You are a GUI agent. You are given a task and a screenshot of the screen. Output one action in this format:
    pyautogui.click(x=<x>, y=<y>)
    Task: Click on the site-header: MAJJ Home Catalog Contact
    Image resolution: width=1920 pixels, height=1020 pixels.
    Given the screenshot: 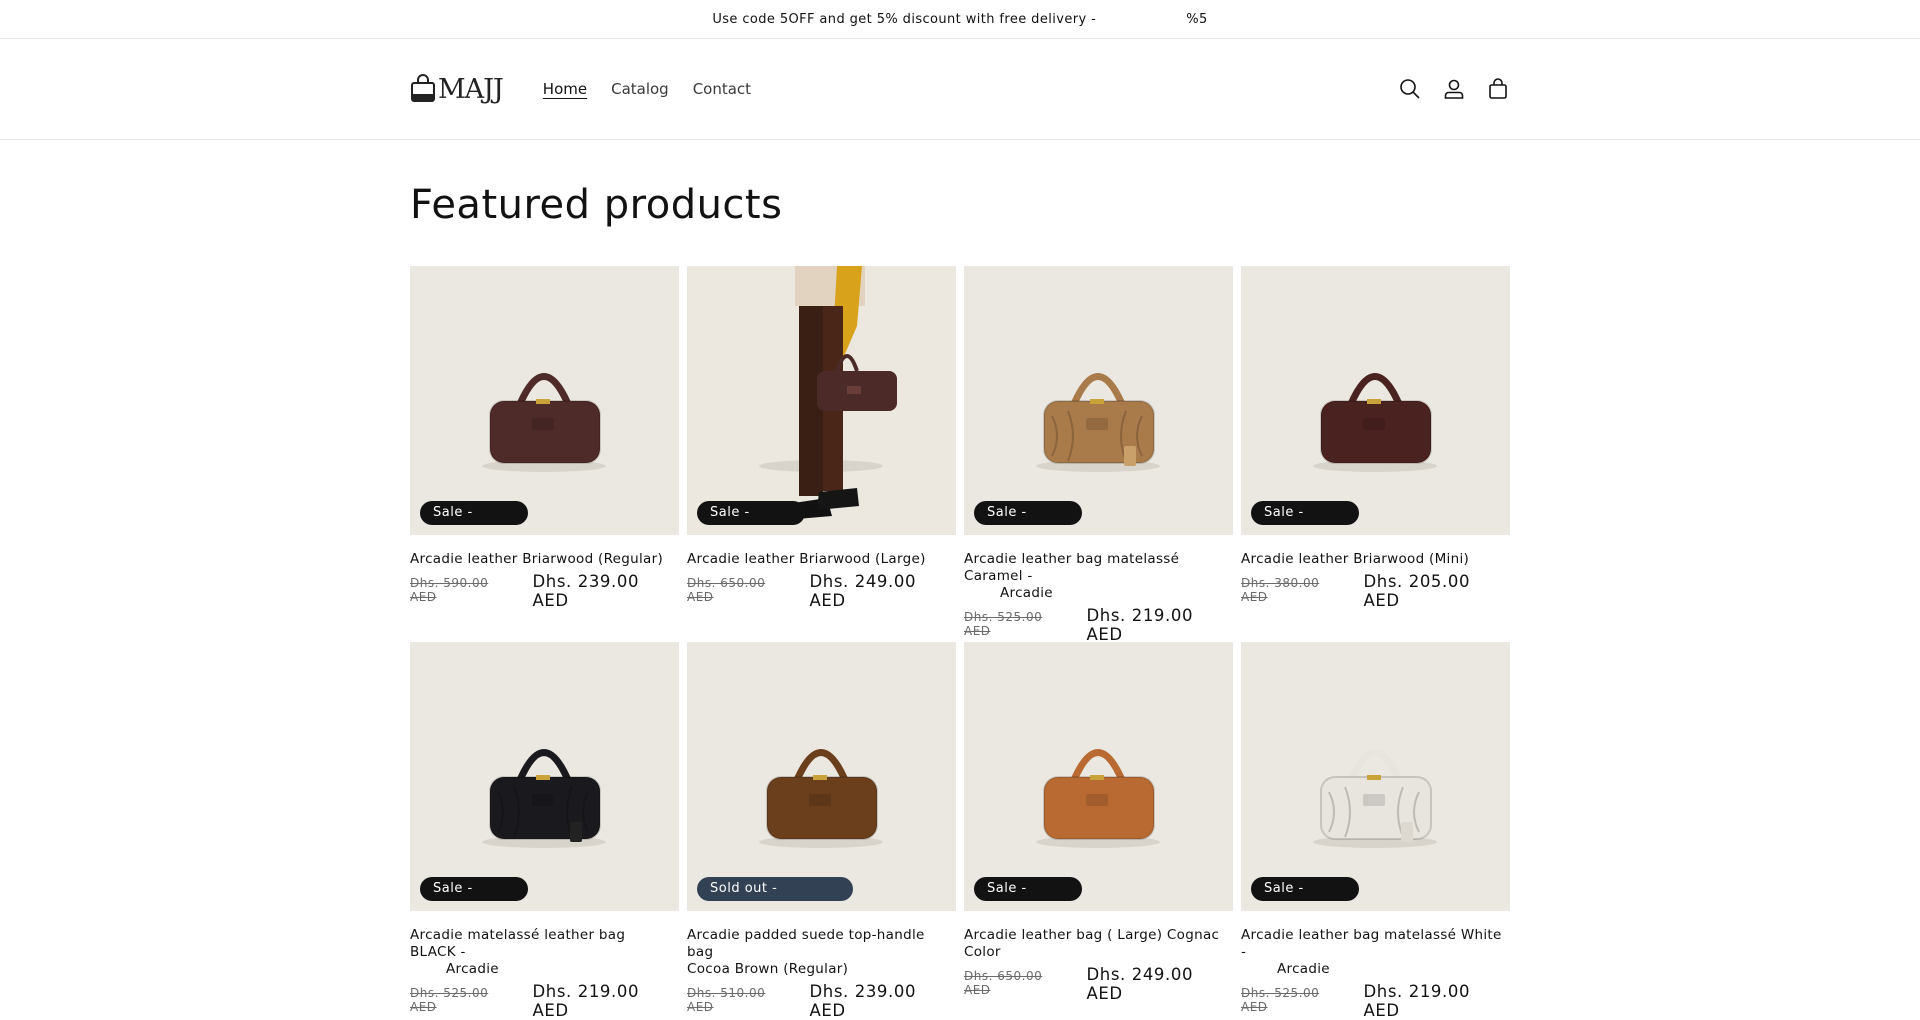 What is the action you would take?
    pyautogui.click(x=960, y=89)
    